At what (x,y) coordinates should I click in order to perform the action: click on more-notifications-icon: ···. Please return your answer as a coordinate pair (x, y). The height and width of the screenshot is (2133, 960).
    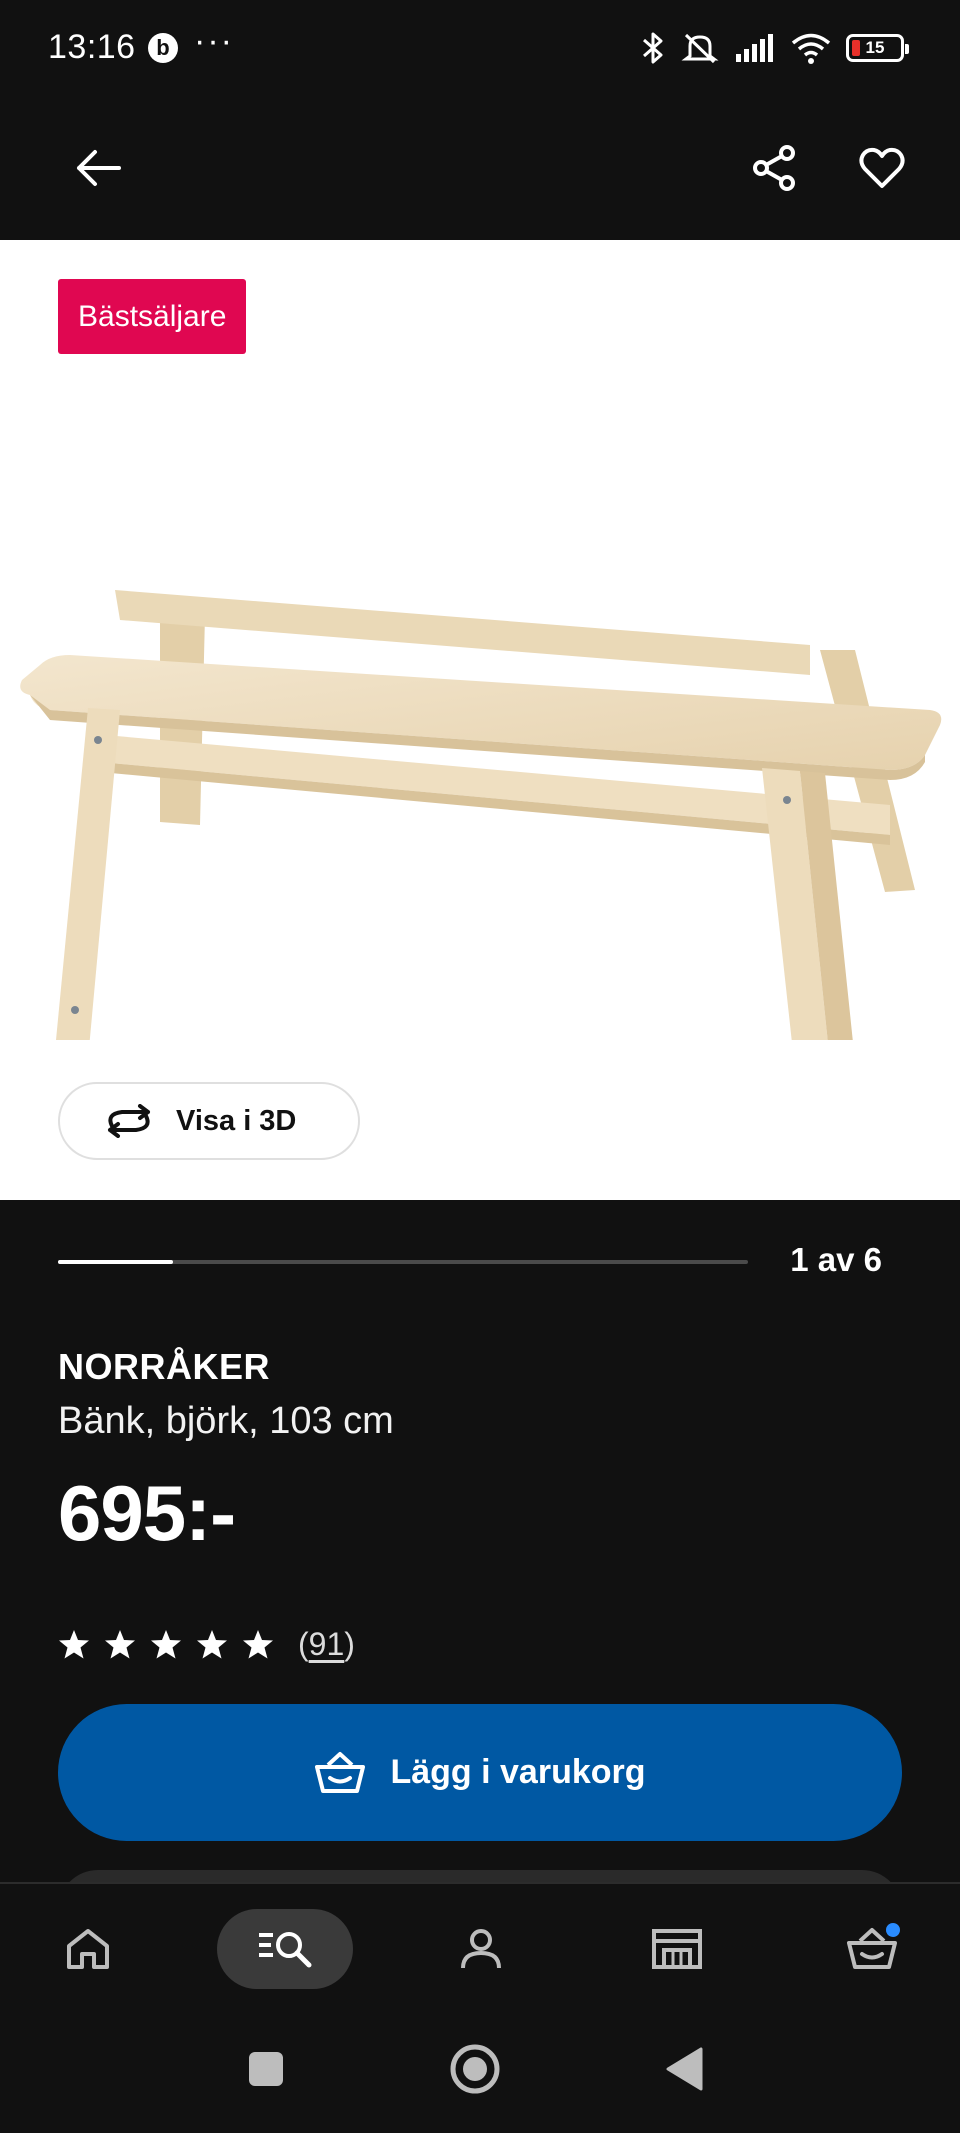
    Looking at the image, I should click on (214, 41).